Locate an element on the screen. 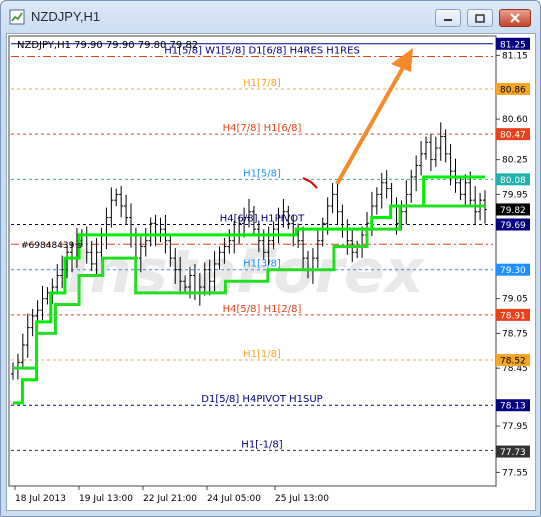 This screenshot has height=517, width=541. minimize-icon is located at coordinates (448, 20).